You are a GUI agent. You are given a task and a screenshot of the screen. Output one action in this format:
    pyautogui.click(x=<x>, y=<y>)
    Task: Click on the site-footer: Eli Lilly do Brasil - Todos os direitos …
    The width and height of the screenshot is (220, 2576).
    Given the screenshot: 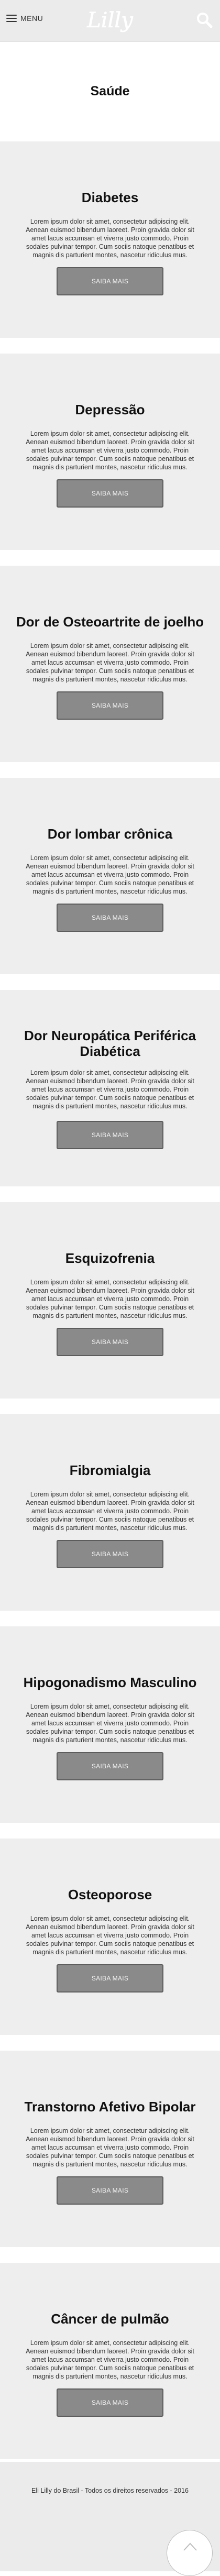 What is the action you would take?
    pyautogui.click(x=110, y=2519)
    